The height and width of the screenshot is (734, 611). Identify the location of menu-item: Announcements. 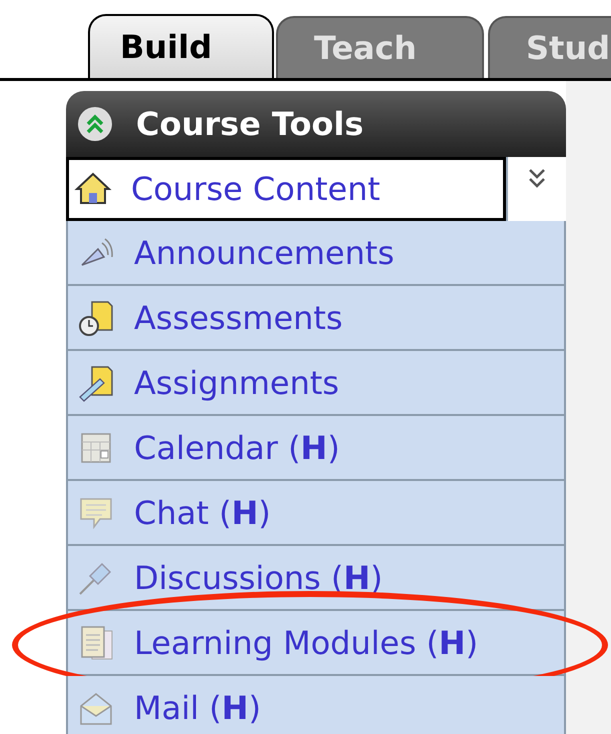
(316, 253).